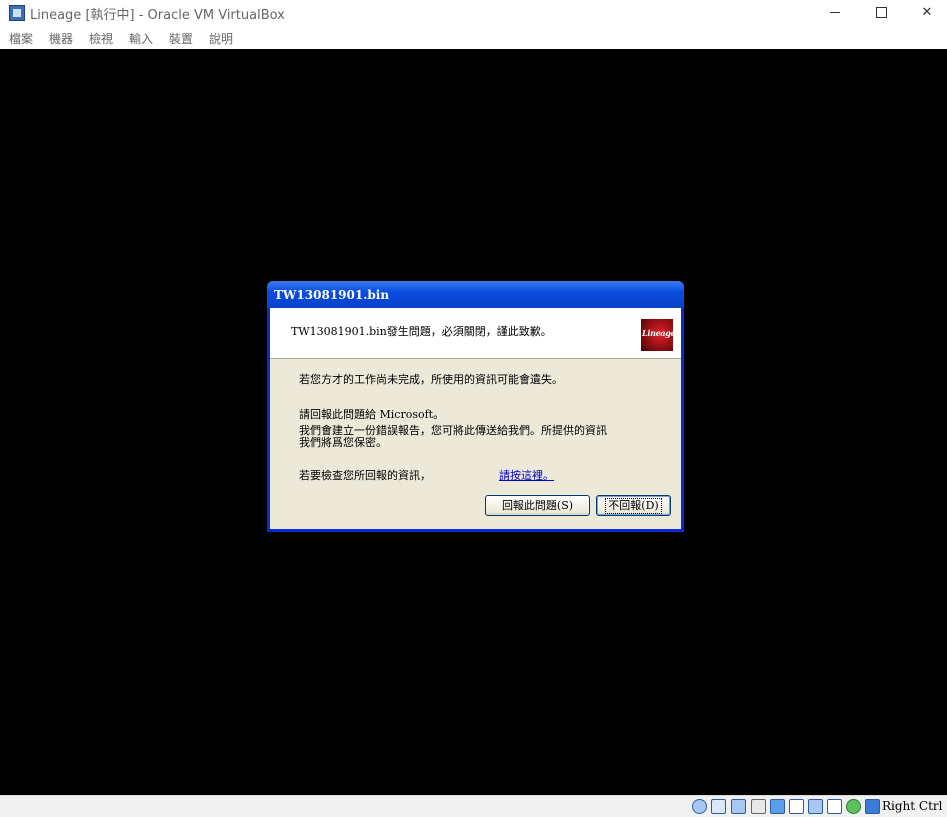  I want to click on shared-folders-icon, so click(796, 806).